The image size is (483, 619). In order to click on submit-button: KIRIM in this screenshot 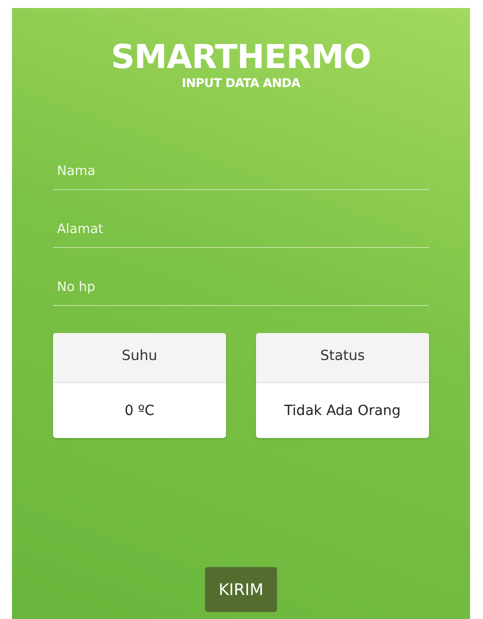, I will do `click(241, 589)`.